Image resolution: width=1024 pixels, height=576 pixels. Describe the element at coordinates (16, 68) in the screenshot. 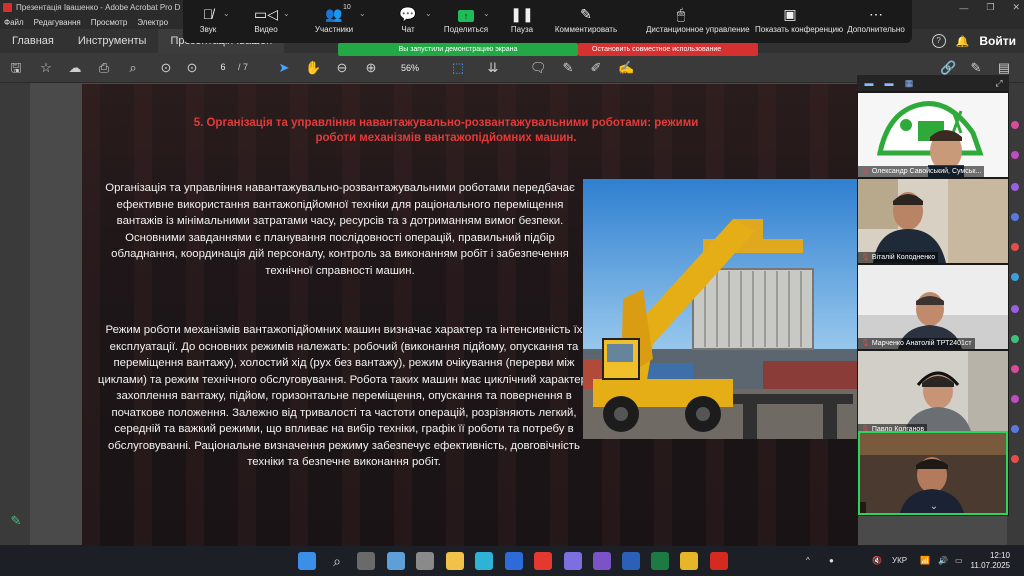

I see `save-icon: 🖫` at that location.